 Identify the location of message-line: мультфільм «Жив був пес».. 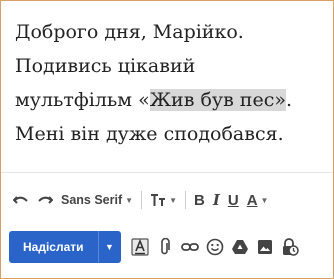
(174, 100).